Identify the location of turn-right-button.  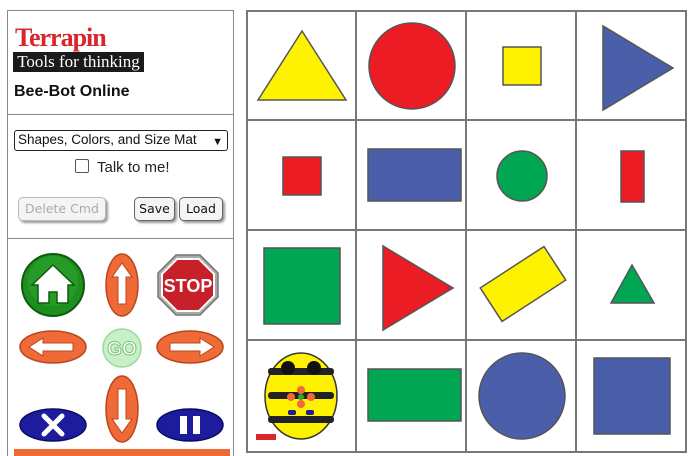
(190, 347).